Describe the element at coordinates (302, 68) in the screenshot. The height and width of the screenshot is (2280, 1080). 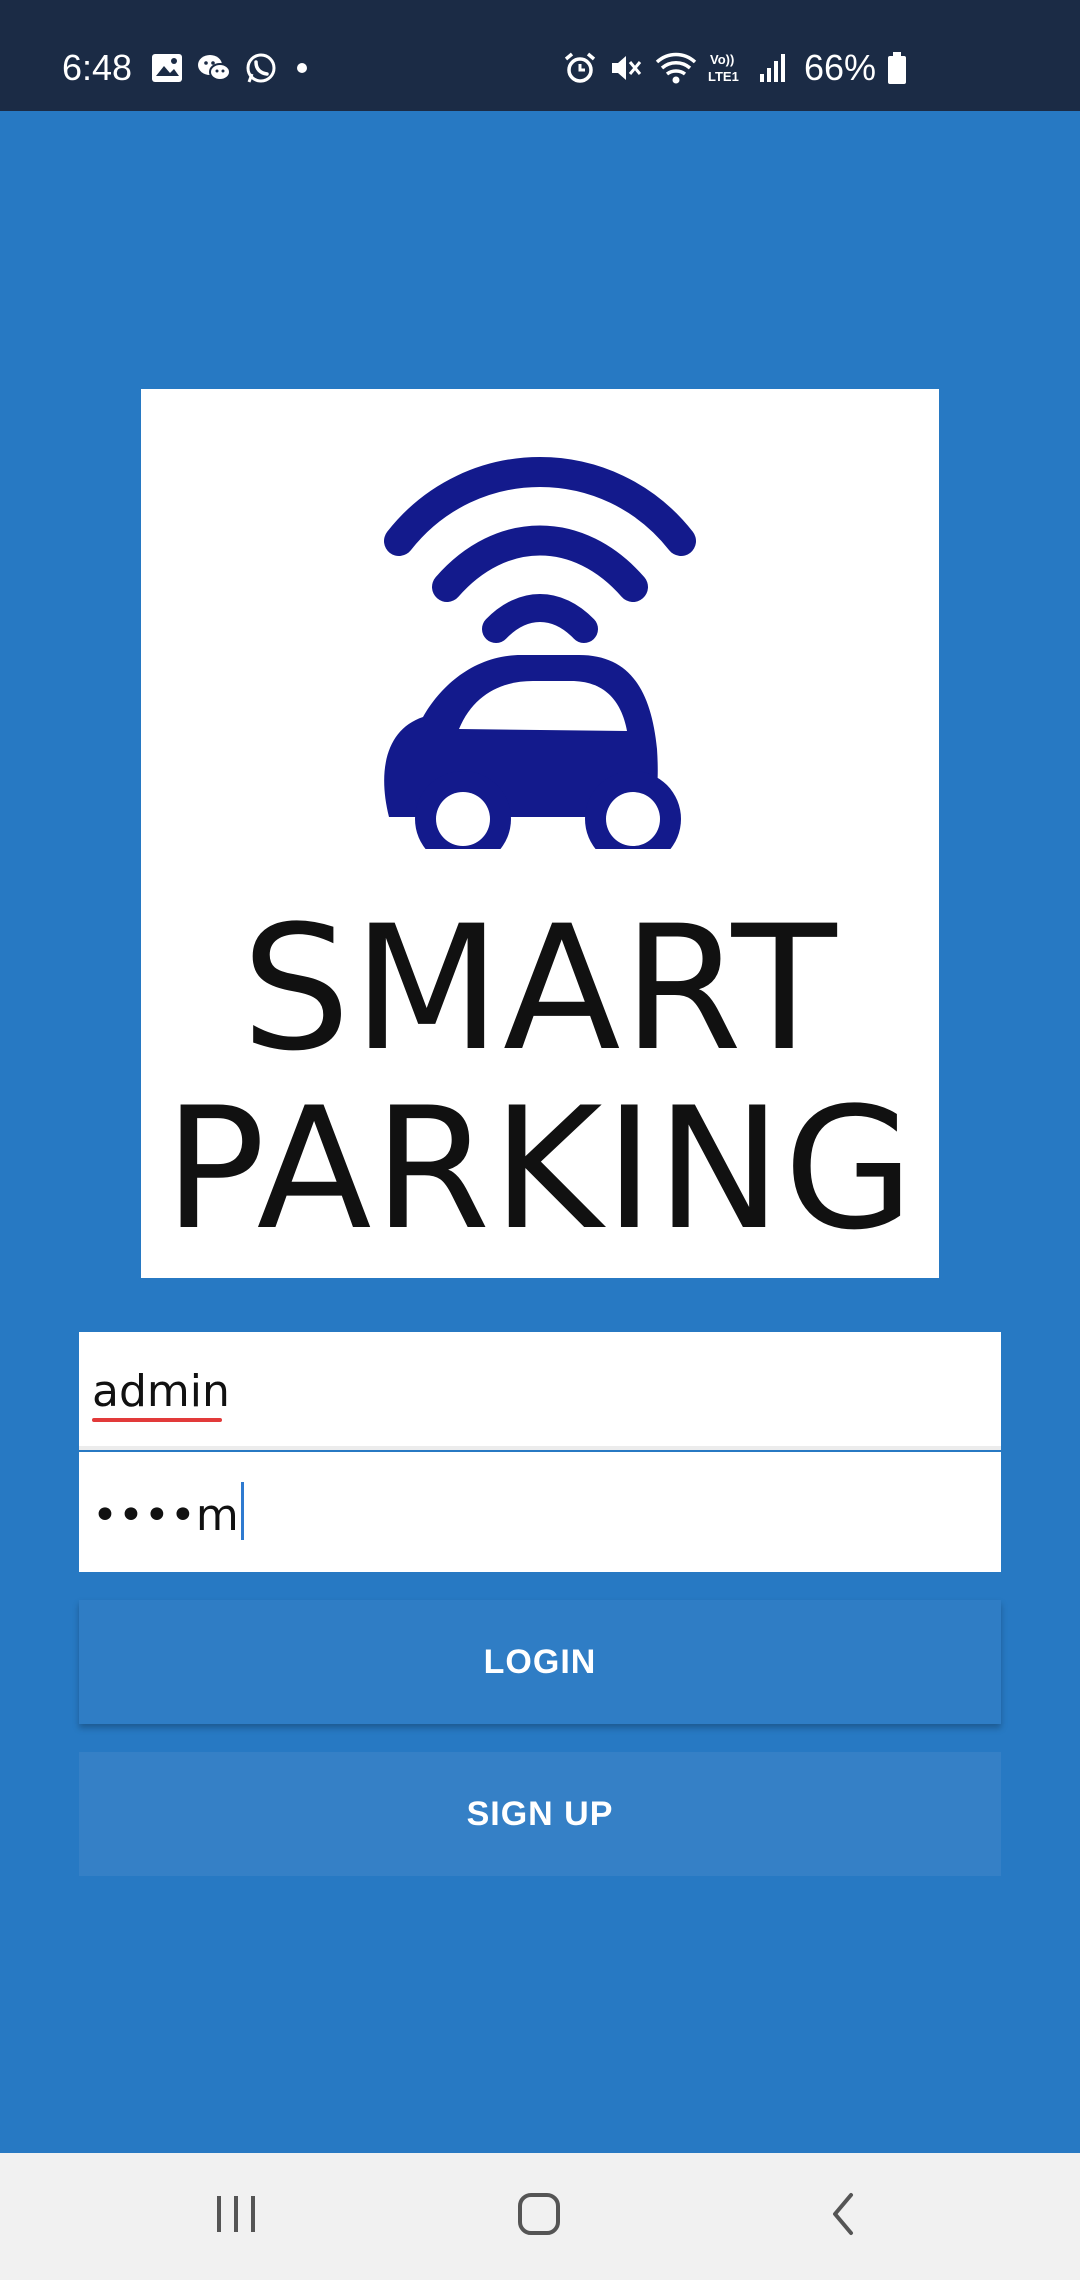
I see `dot-icon` at that location.